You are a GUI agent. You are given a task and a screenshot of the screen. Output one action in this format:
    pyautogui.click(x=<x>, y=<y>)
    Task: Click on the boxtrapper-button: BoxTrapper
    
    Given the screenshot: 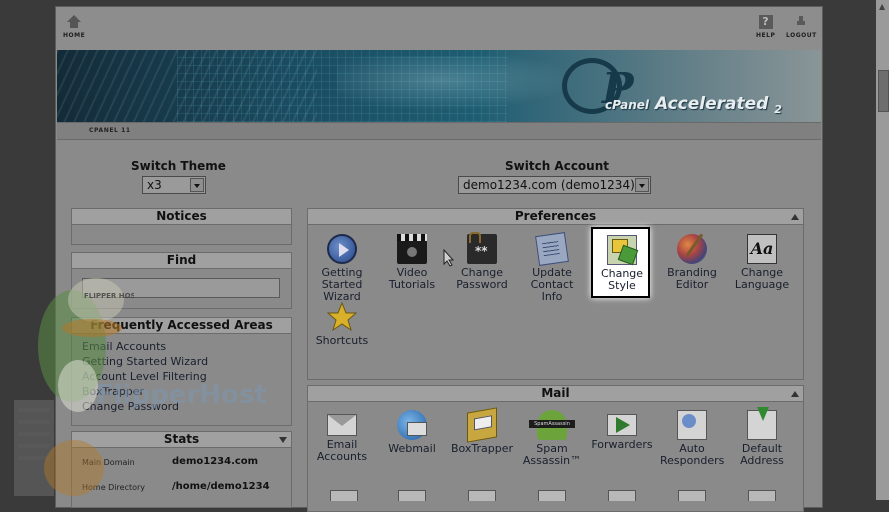 What is the action you would take?
    pyautogui.click(x=482, y=431)
    